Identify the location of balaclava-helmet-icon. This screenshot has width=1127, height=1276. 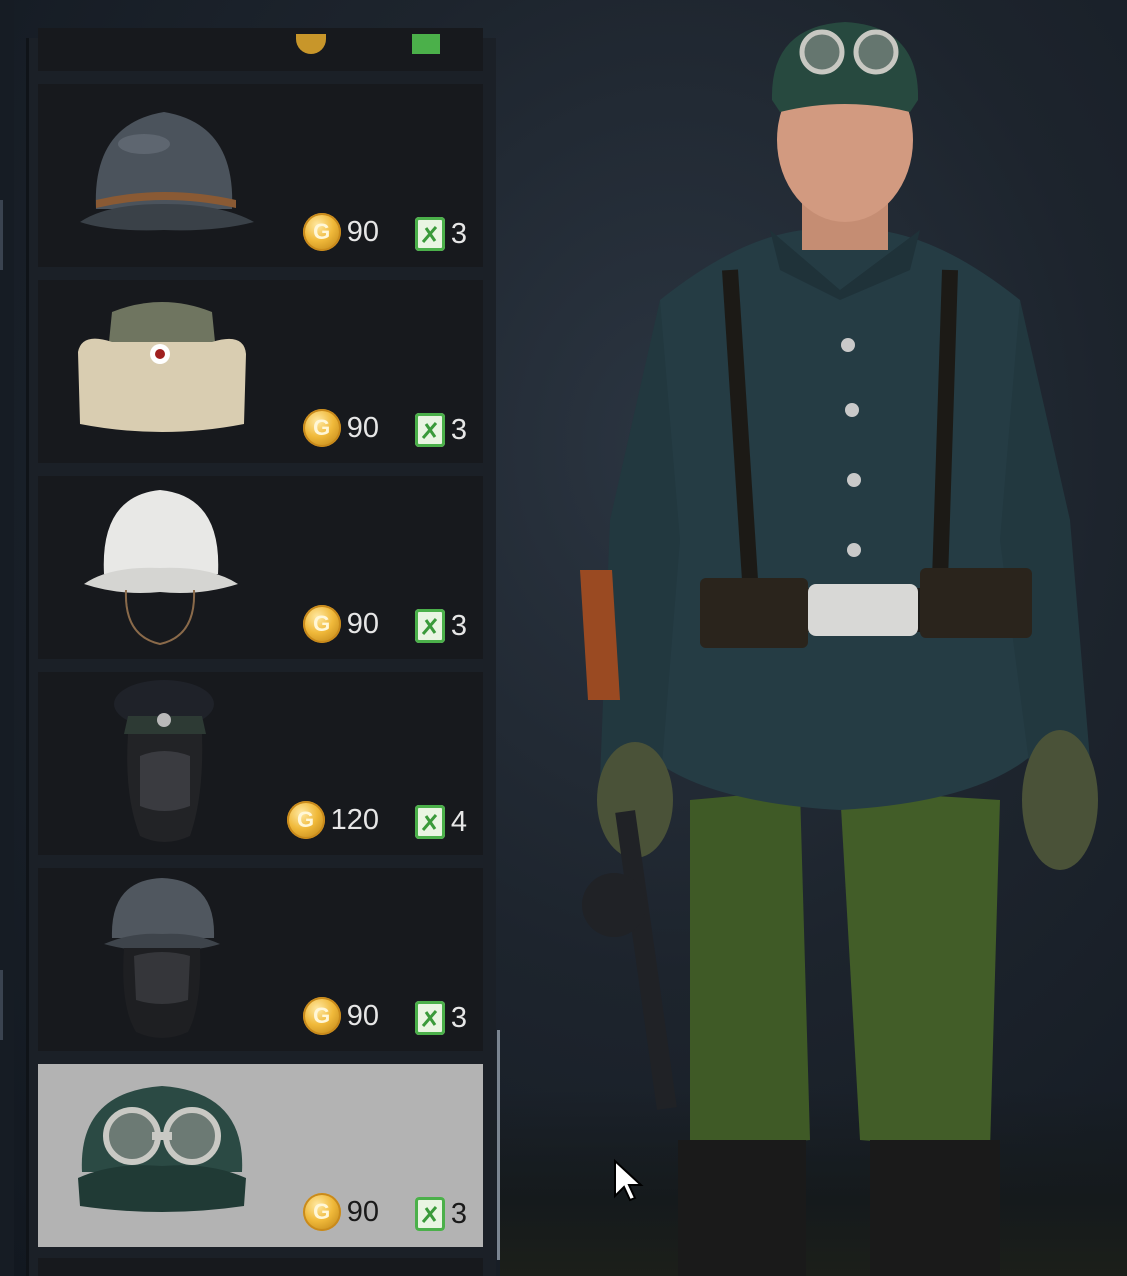
(162, 958).